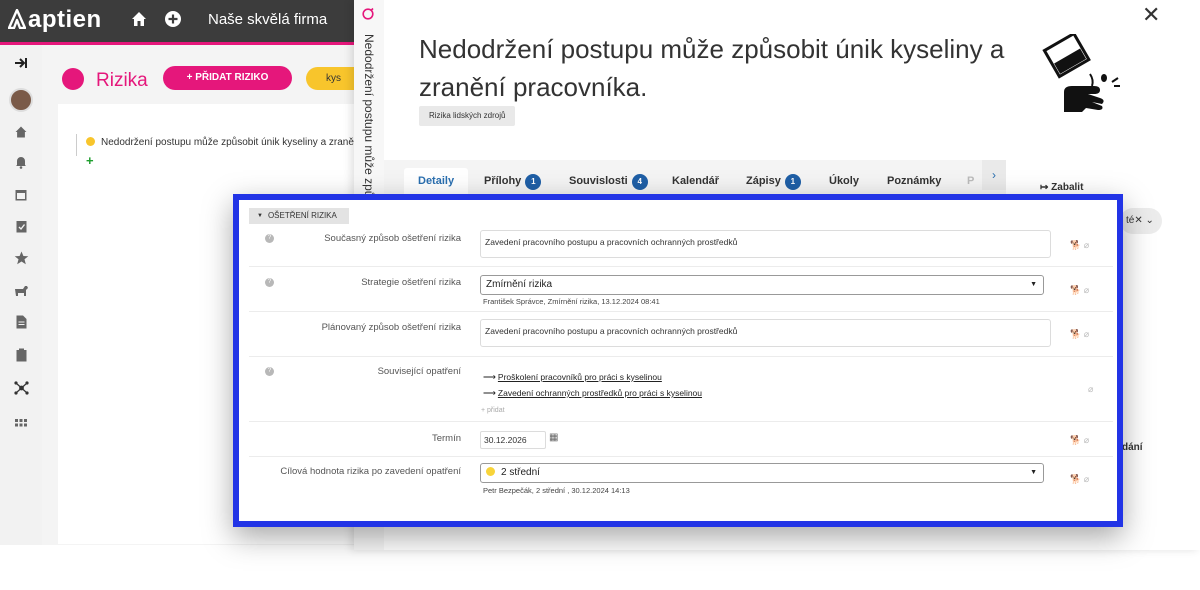 The image size is (1200, 590). What do you see at coordinates (436, 181) in the screenshot?
I see `tab-label: Detaily` at bounding box center [436, 181].